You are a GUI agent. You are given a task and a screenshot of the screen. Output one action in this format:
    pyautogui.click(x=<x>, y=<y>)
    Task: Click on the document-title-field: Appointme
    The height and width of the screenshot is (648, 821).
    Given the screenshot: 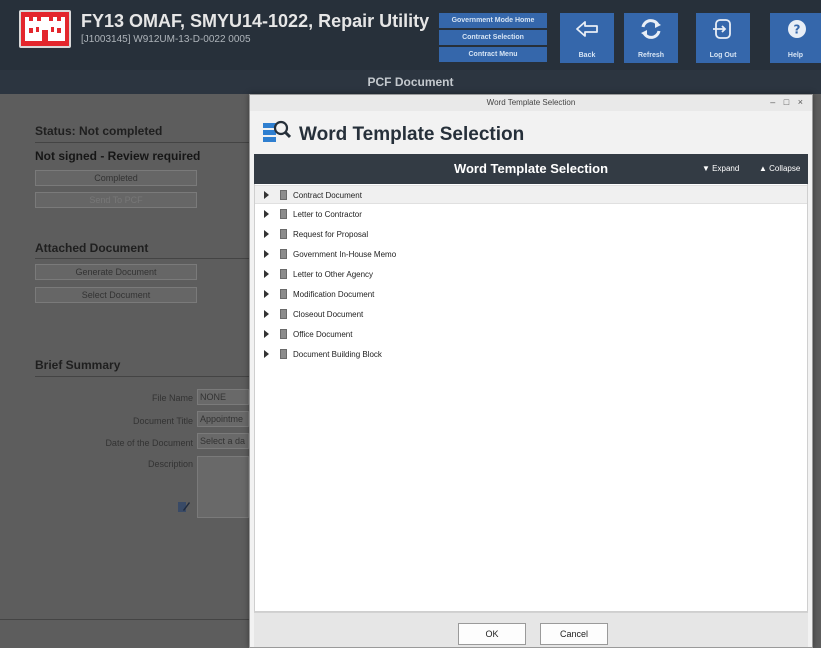 What is the action you would take?
    pyautogui.click(x=223, y=419)
    